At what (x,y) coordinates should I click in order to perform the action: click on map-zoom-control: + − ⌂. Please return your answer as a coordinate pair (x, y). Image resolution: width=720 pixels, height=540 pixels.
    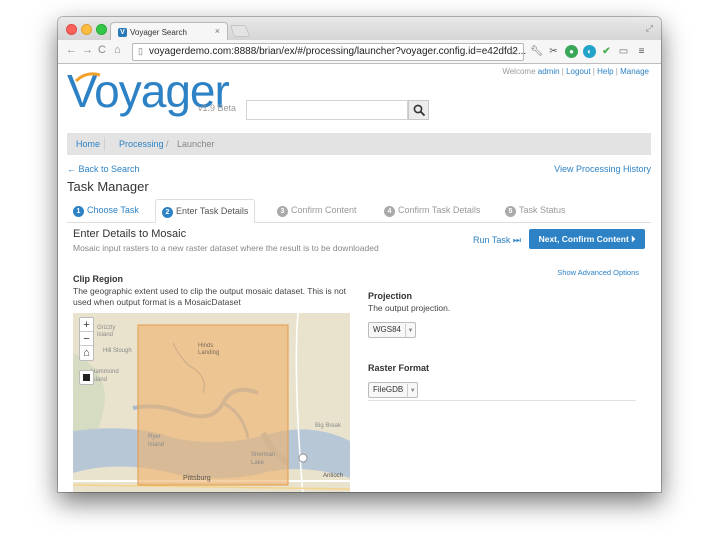
    Looking at the image, I should click on (86, 339).